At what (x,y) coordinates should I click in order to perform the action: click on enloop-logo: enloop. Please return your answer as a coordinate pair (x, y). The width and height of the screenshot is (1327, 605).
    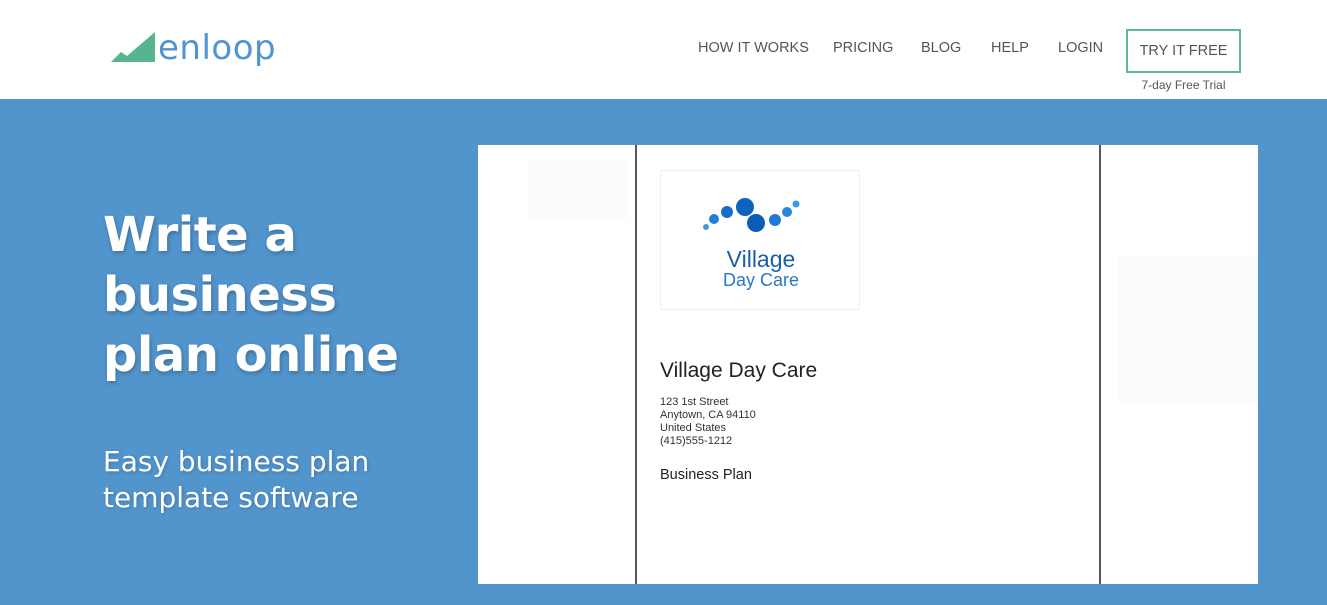
    Looking at the image, I should click on (194, 48).